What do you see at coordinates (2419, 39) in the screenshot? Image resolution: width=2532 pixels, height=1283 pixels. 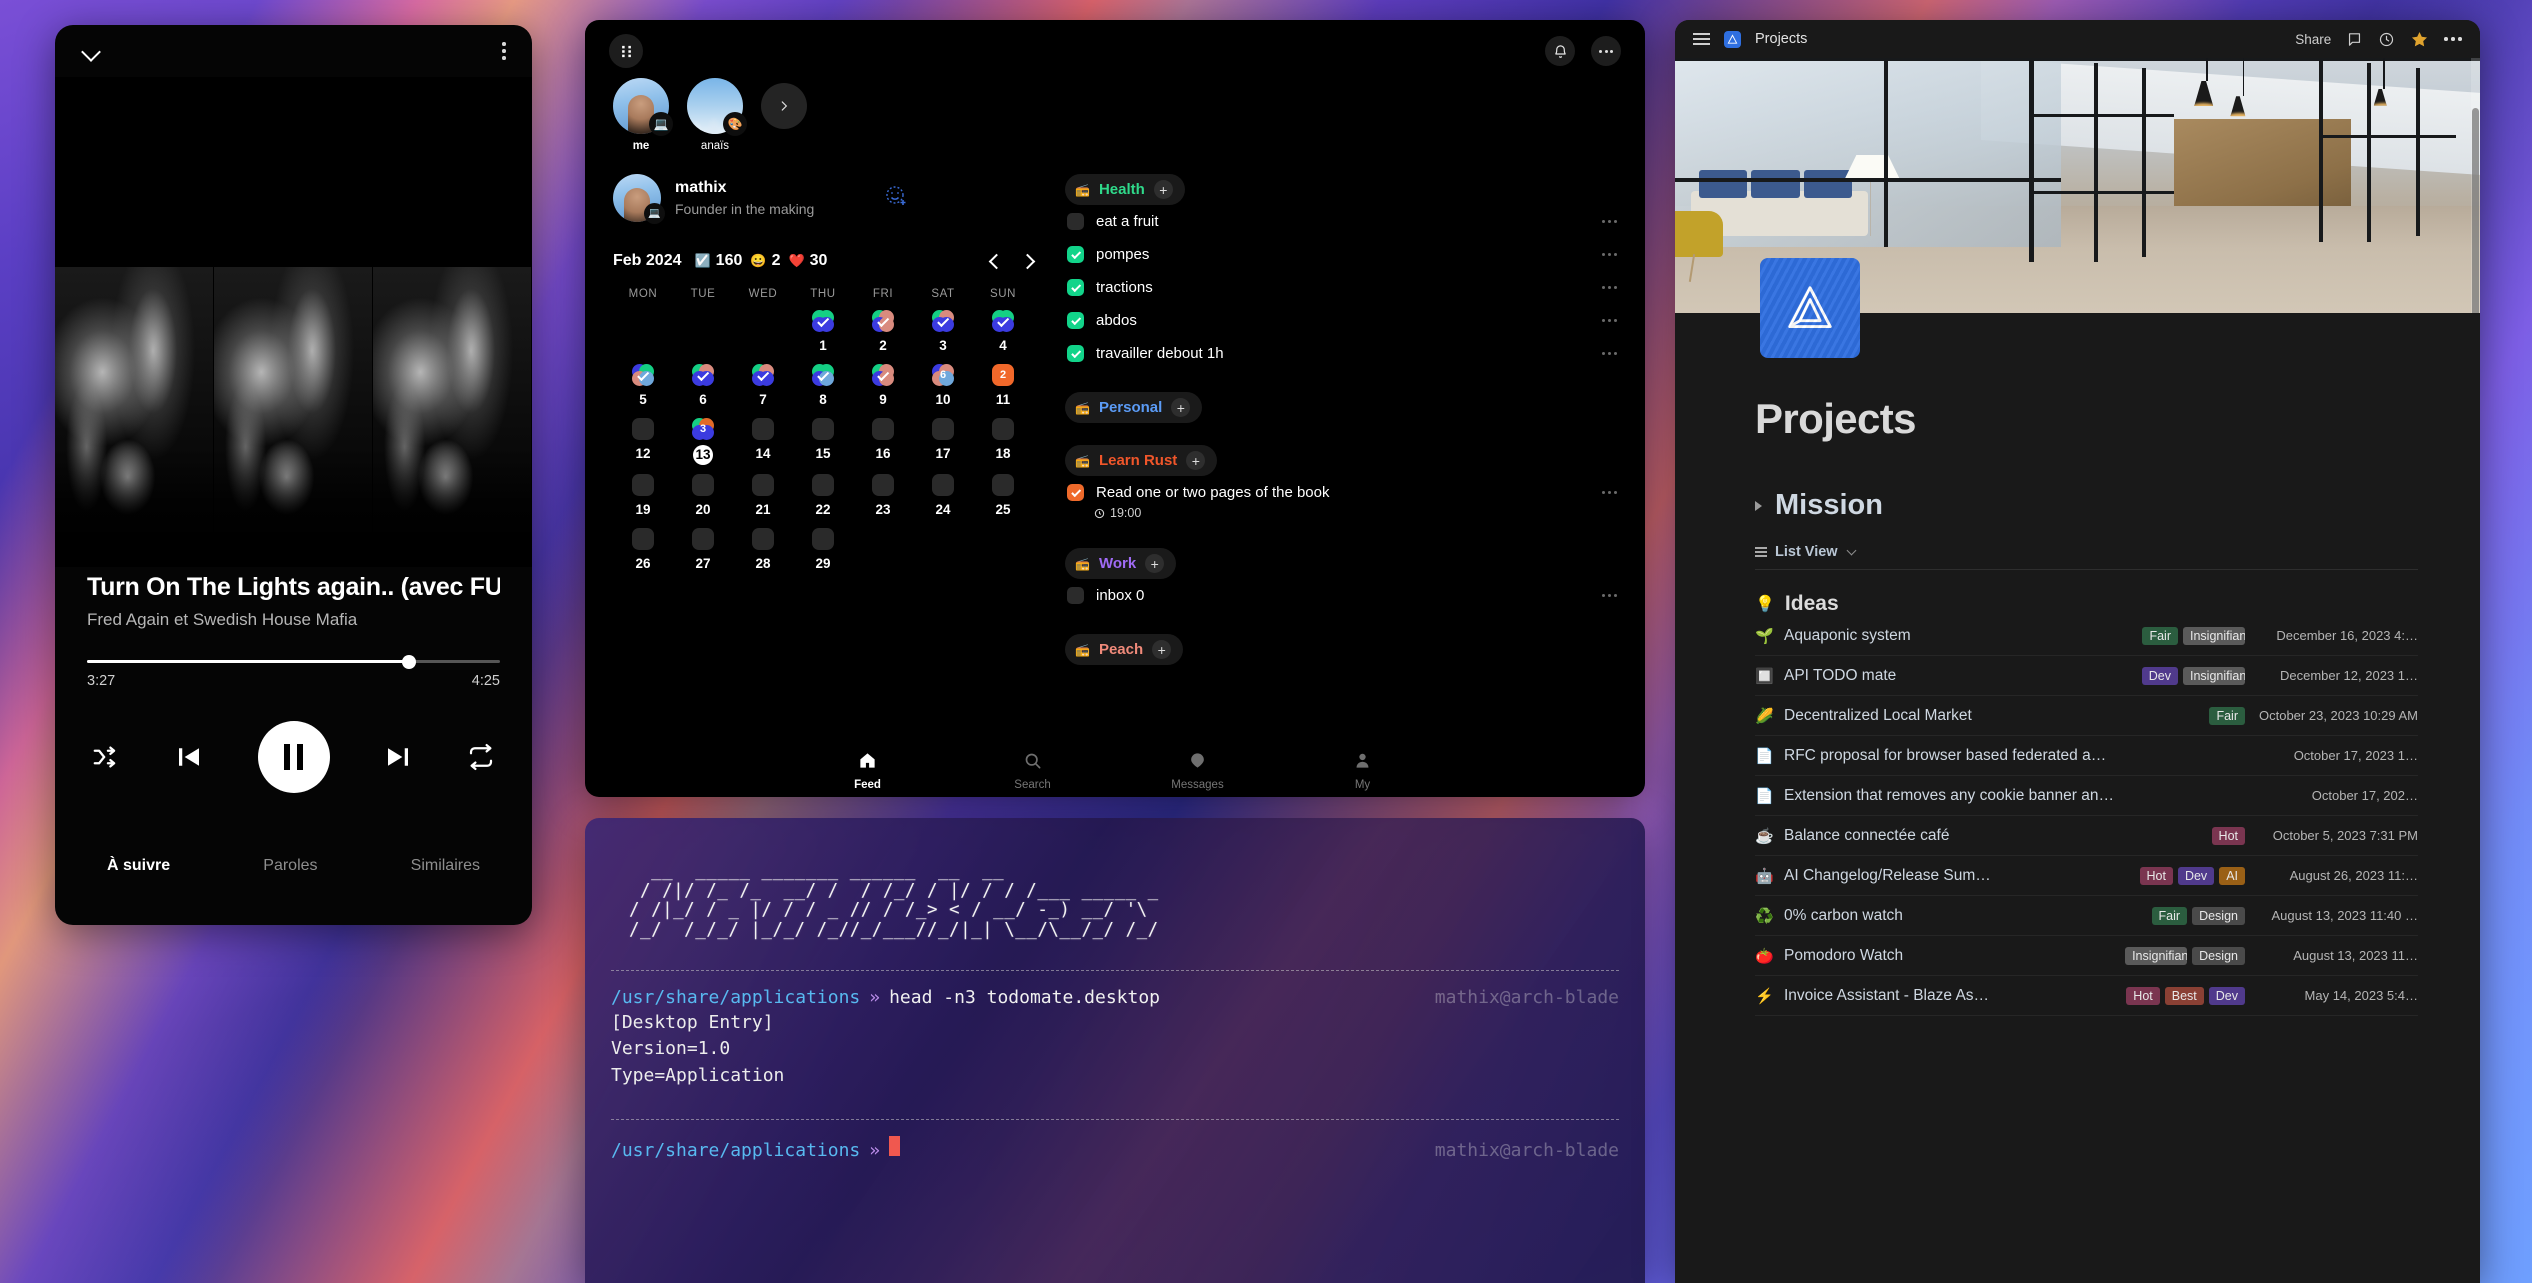 I see `star-icon` at bounding box center [2419, 39].